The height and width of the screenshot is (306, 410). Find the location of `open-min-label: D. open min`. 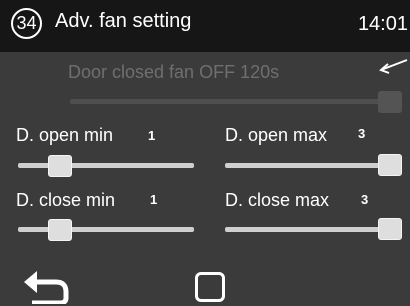

open-min-label: D. open min is located at coordinates (65, 135).